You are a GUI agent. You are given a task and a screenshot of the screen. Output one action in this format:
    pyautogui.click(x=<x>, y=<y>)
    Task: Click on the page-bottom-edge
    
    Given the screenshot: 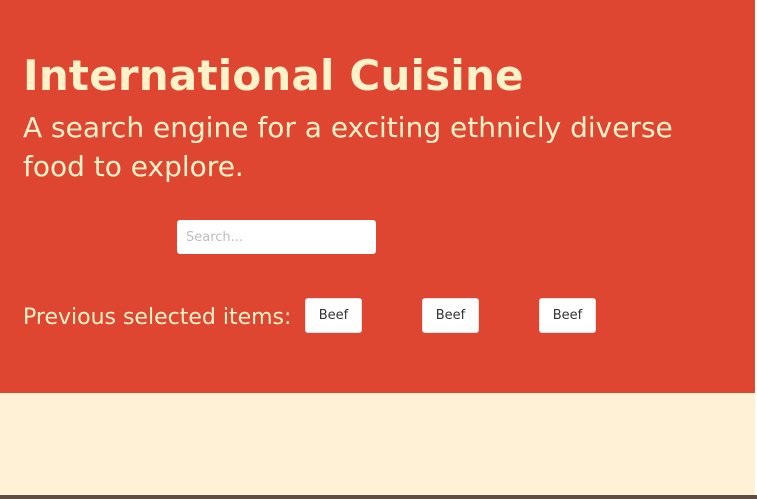 What is the action you would take?
    pyautogui.click(x=378, y=497)
    